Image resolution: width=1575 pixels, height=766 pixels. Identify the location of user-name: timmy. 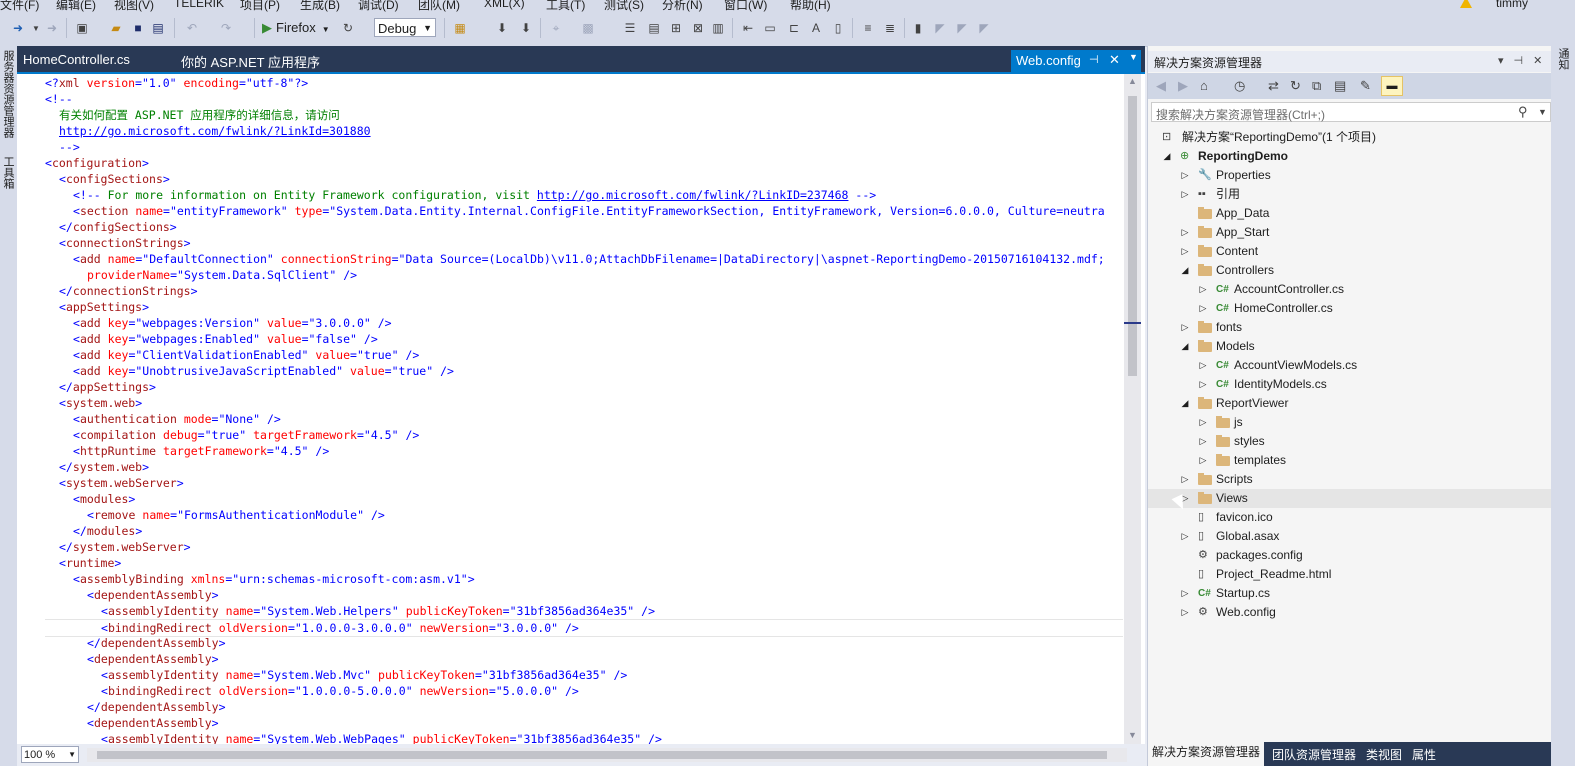
(1512, 5).